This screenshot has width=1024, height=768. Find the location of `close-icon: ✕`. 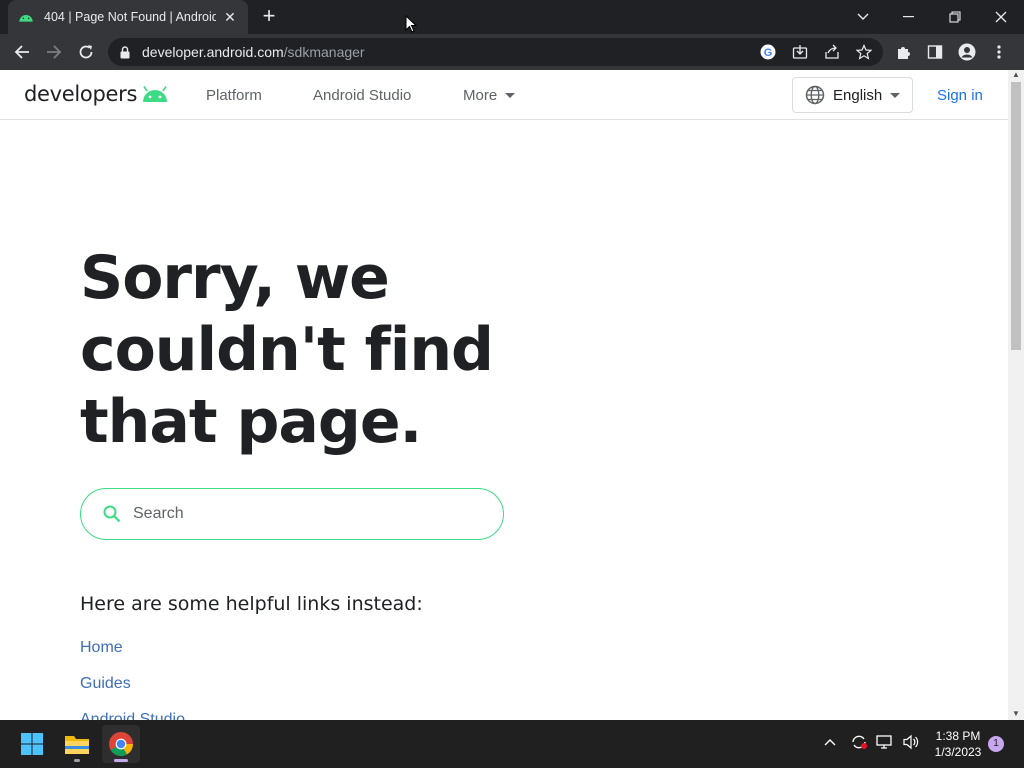

close-icon: ✕ is located at coordinates (230, 17).